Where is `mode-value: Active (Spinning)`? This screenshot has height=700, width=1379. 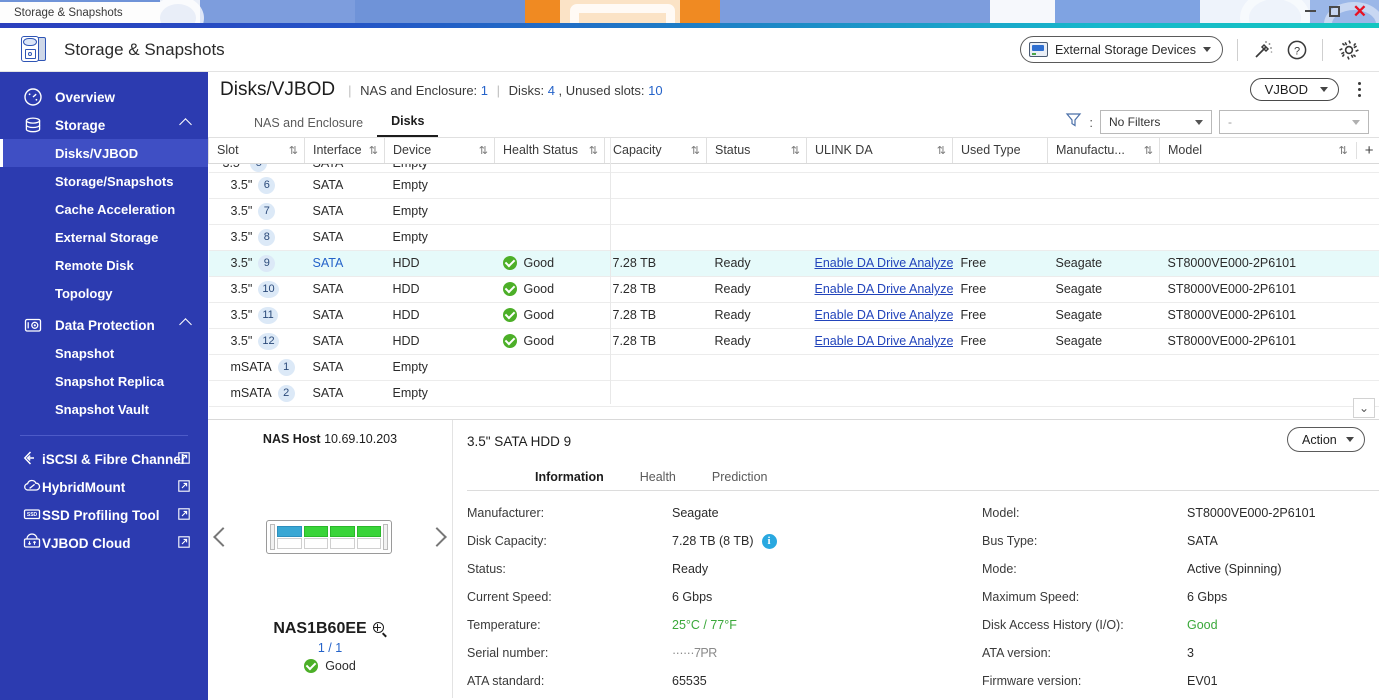 mode-value: Active (Spinning) is located at coordinates (1234, 569).